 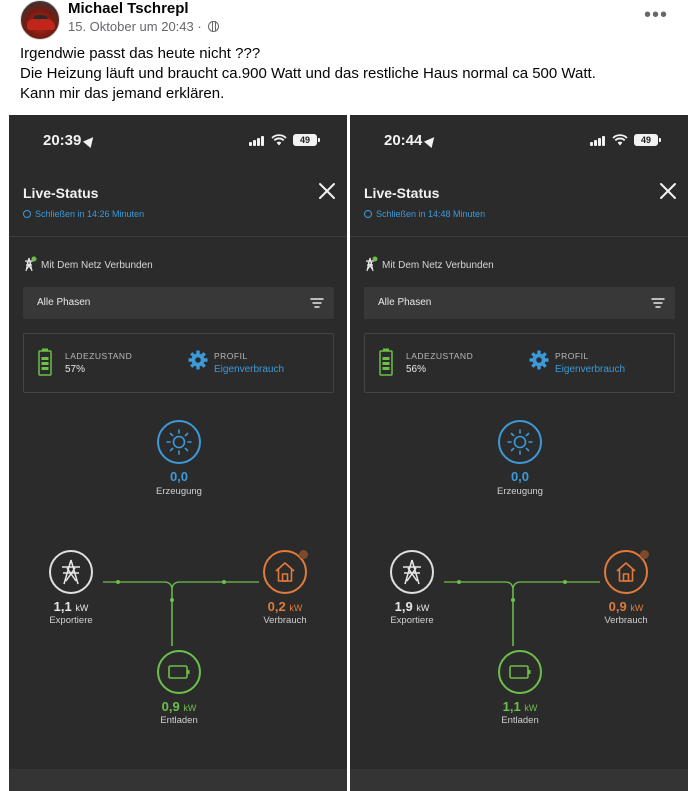 I want to click on battery-value-number: 1,1, so click(x=511, y=706).